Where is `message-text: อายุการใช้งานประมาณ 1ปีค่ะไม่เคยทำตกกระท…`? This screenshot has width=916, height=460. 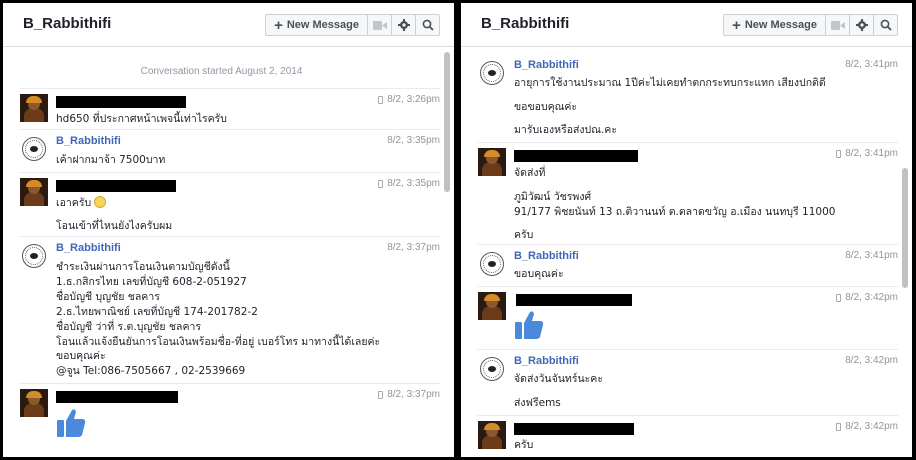 message-text: อายุการใช้งานประมาณ 1ปีค่ะไม่เคยทำตกกระท… is located at coordinates (670, 83).